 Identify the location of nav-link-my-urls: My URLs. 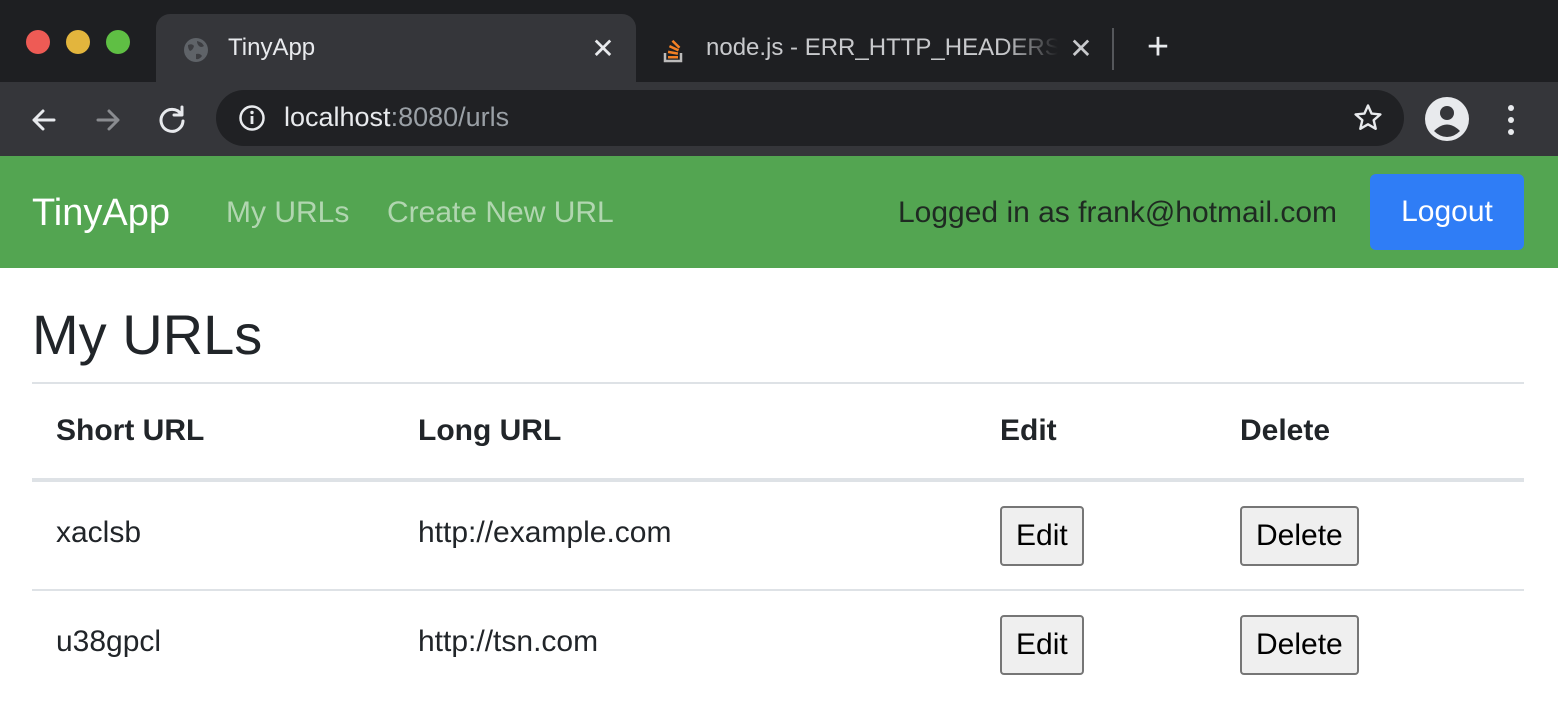
(287, 213).